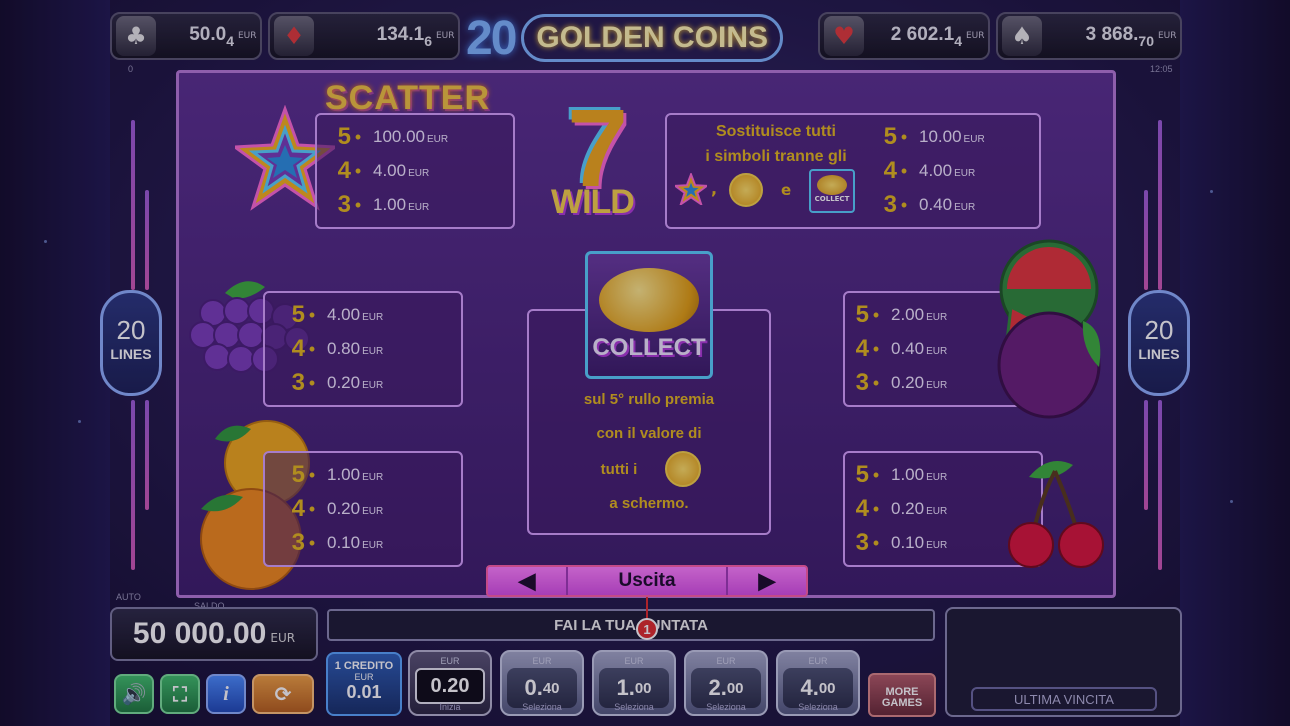 The height and width of the screenshot is (726, 1290). I want to click on bet-button: EUR 4. 00 Seleziona, so click(818, 683).